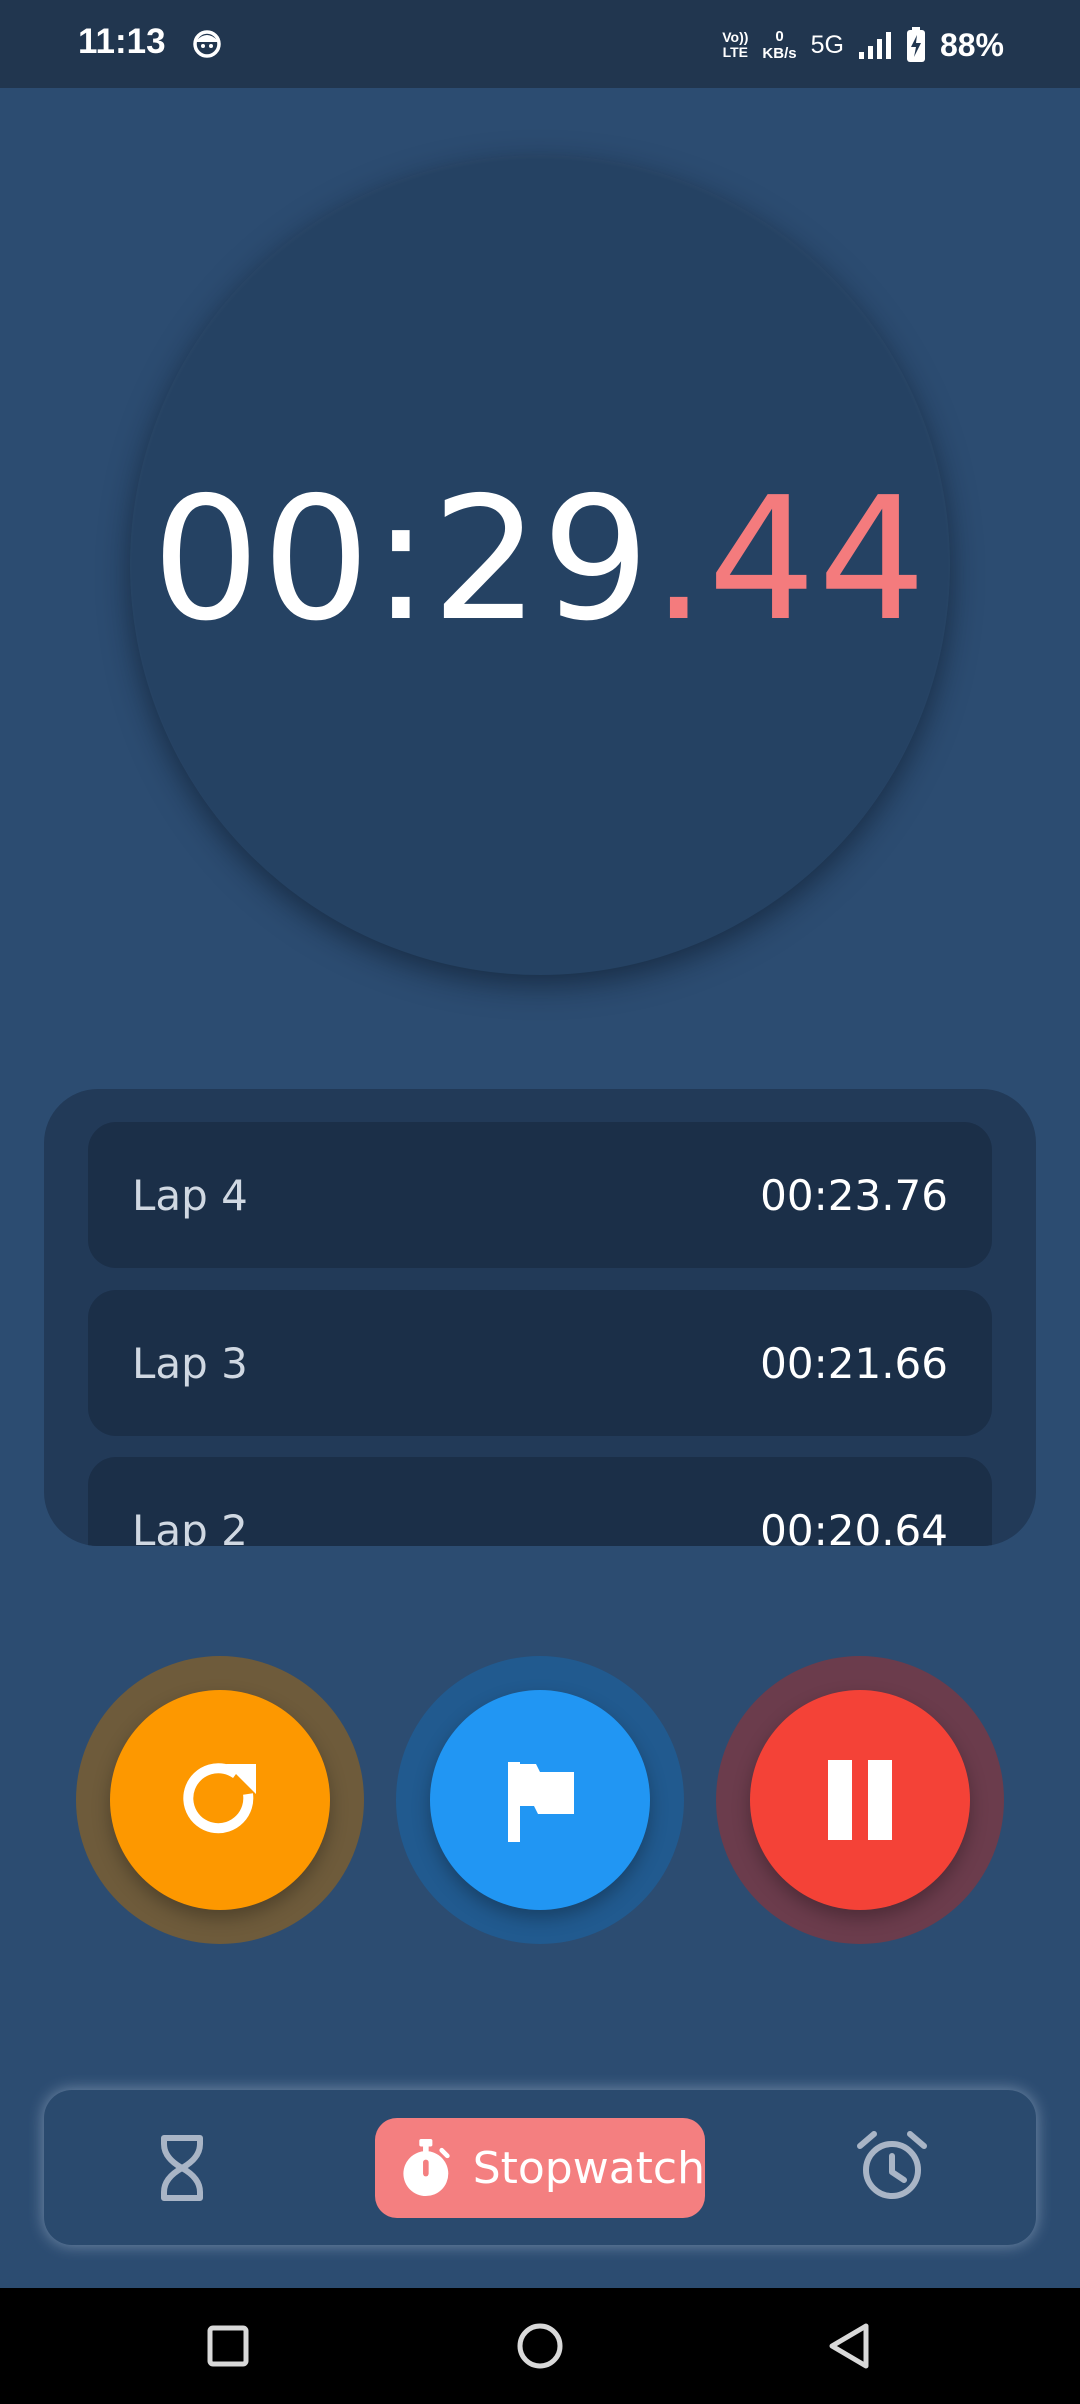 The width and height of the screenshot is (1080, 2404). I want to click on elapsed-time: 00:29.44, so click(540, 560).